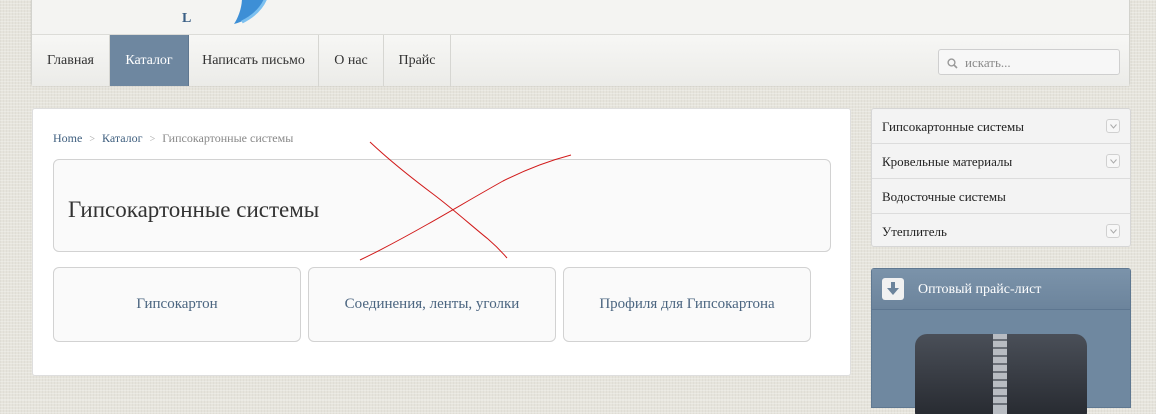 This screenshot has height=414, width=1156. I want to click on breadcrumb-home: Home, so click(67, 138).